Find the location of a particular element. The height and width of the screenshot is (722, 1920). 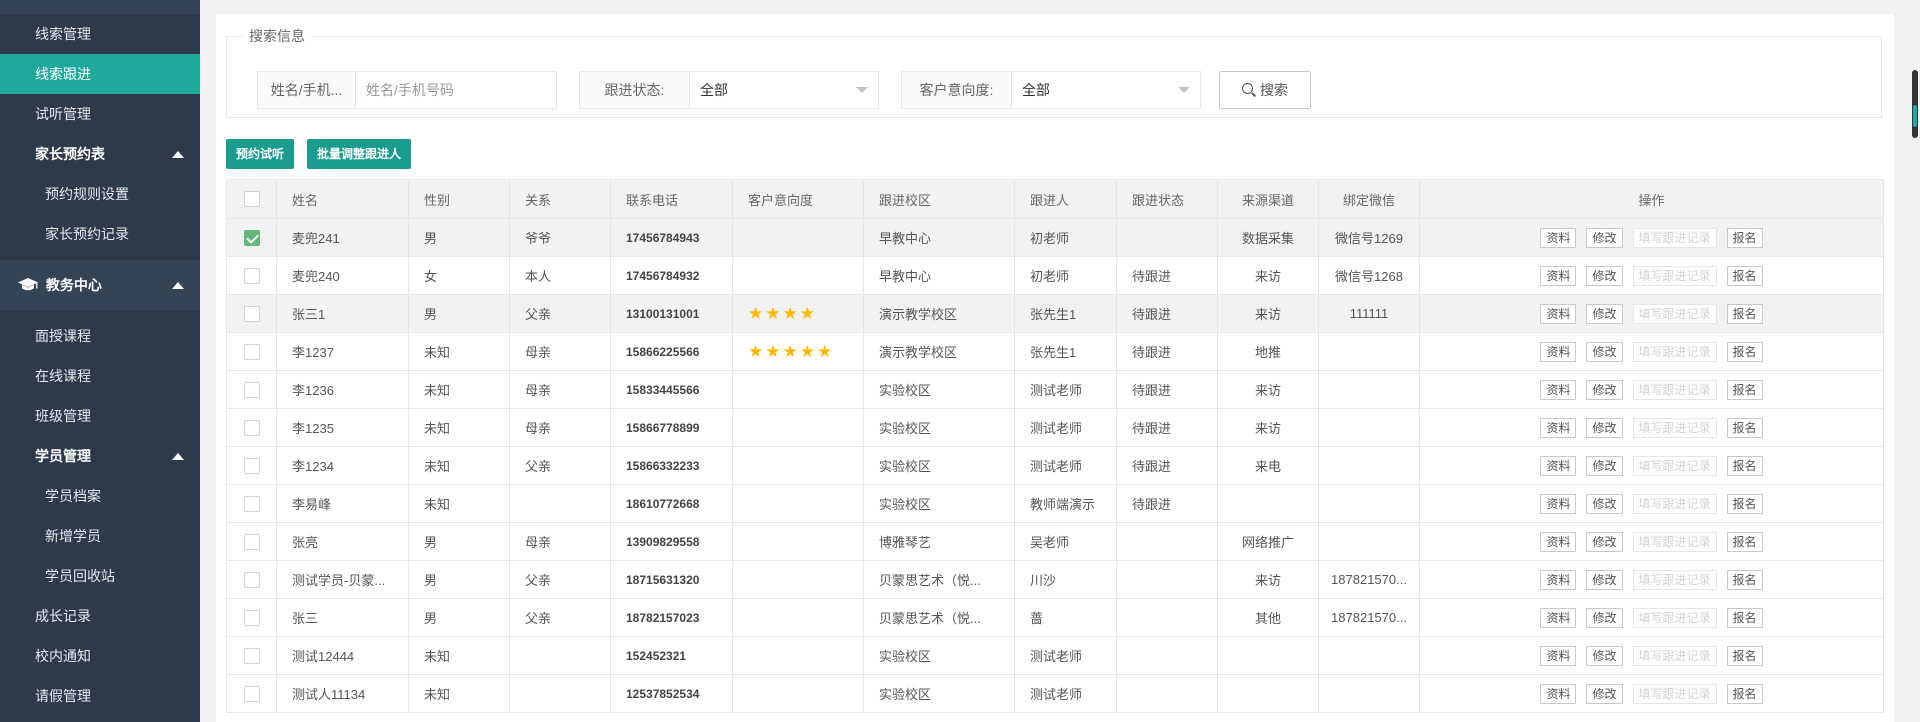

col-relation-header: 关系 is located at coordinates (560, 199).